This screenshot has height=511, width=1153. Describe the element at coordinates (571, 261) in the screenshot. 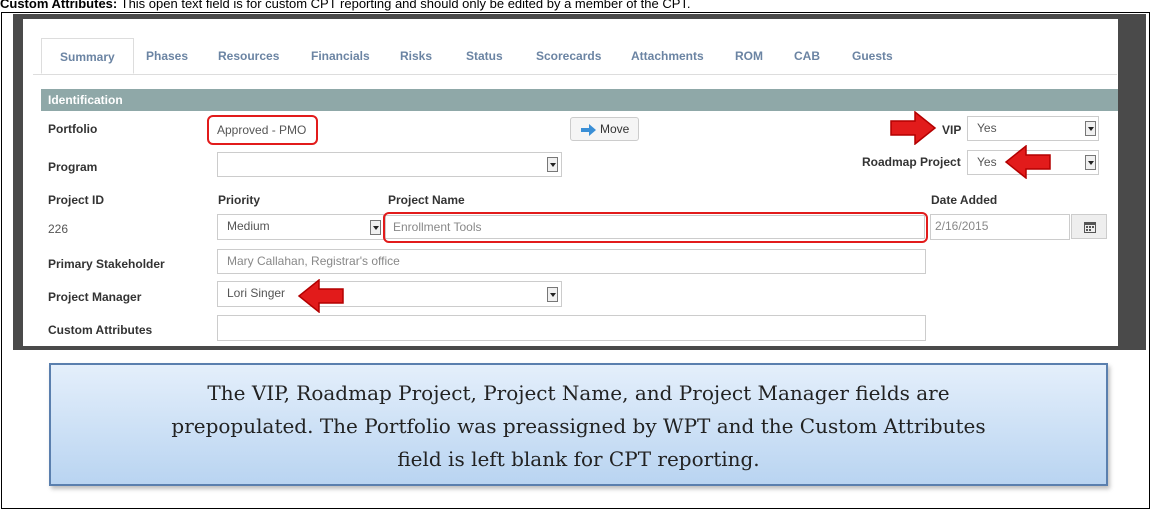

I see `primary-stakeholder-input: Mary Callahan, Registrar's office` at that location.